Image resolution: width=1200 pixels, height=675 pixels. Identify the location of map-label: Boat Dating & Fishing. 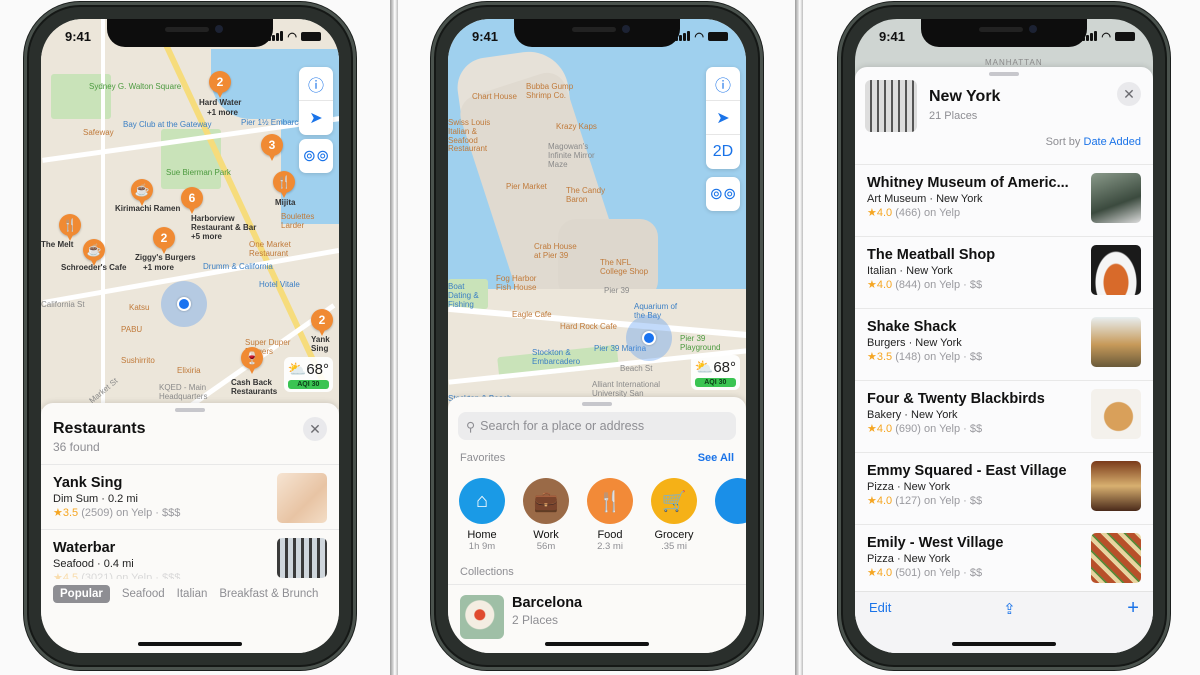
(468, 295).